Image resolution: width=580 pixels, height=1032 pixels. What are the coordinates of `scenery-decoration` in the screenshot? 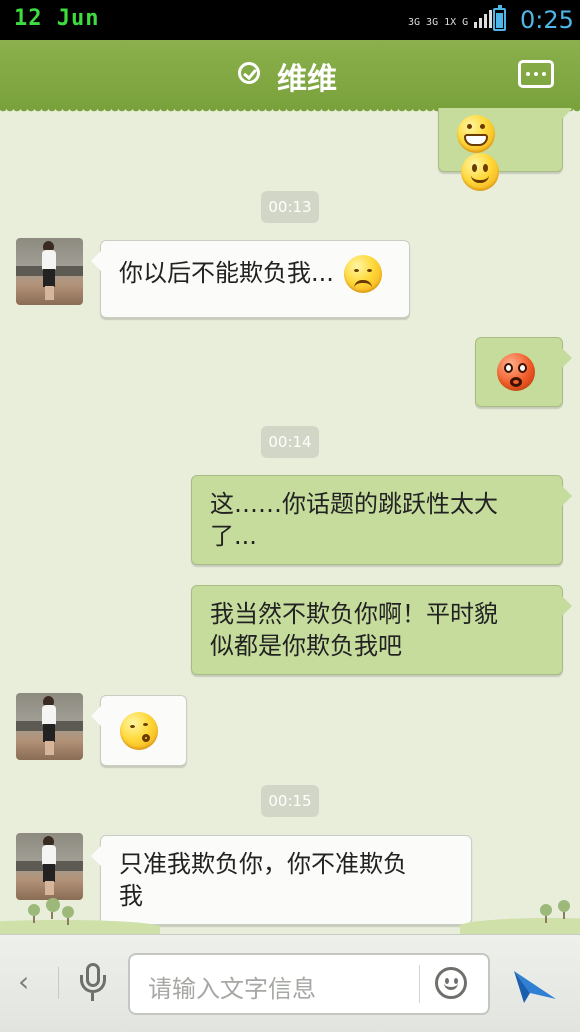 It's located at (290, 915).